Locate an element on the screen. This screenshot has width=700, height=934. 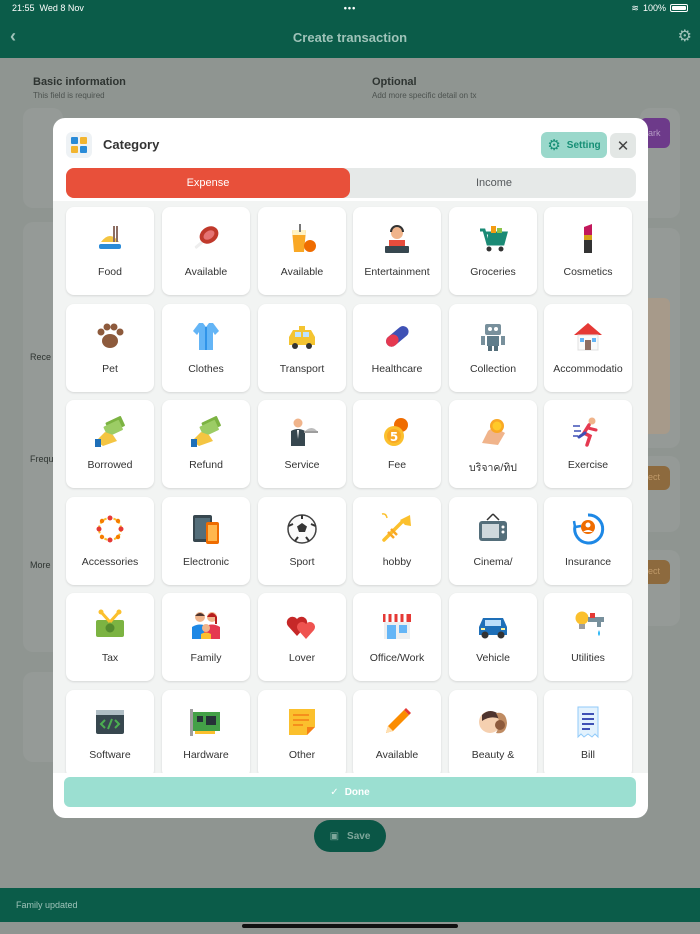
code-icon is located at coordinates (110, 721).